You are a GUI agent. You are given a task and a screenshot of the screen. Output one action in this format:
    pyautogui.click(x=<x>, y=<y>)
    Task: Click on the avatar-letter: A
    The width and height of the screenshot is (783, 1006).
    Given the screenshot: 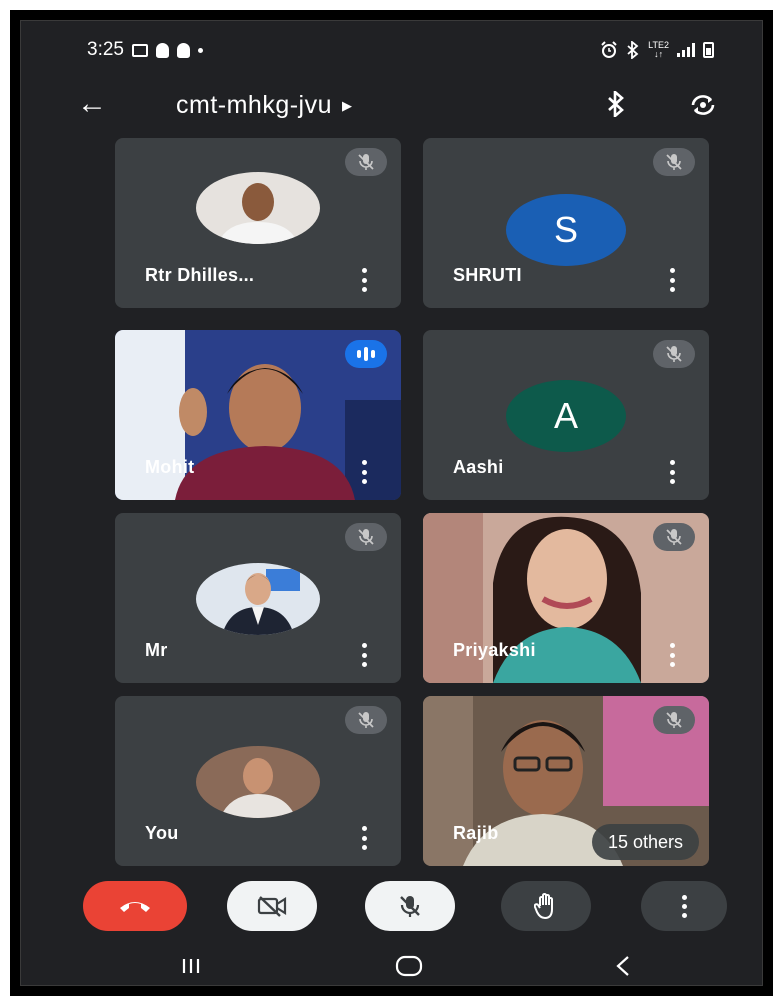 What is the action you would take?
    pyautogui.click(x=565, y=415)
    